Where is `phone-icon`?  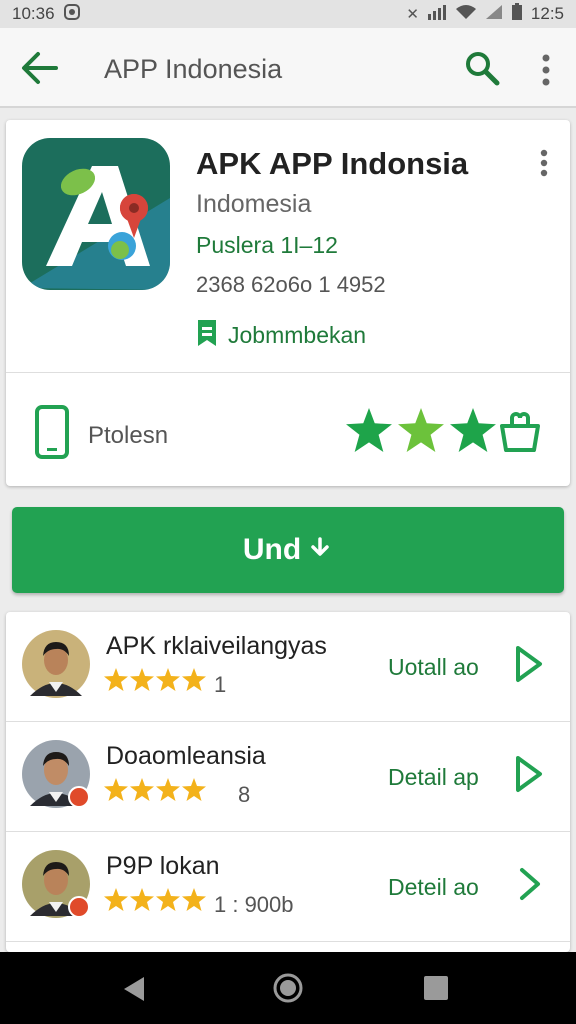
phone-icon is located at coordinates (52, 432).